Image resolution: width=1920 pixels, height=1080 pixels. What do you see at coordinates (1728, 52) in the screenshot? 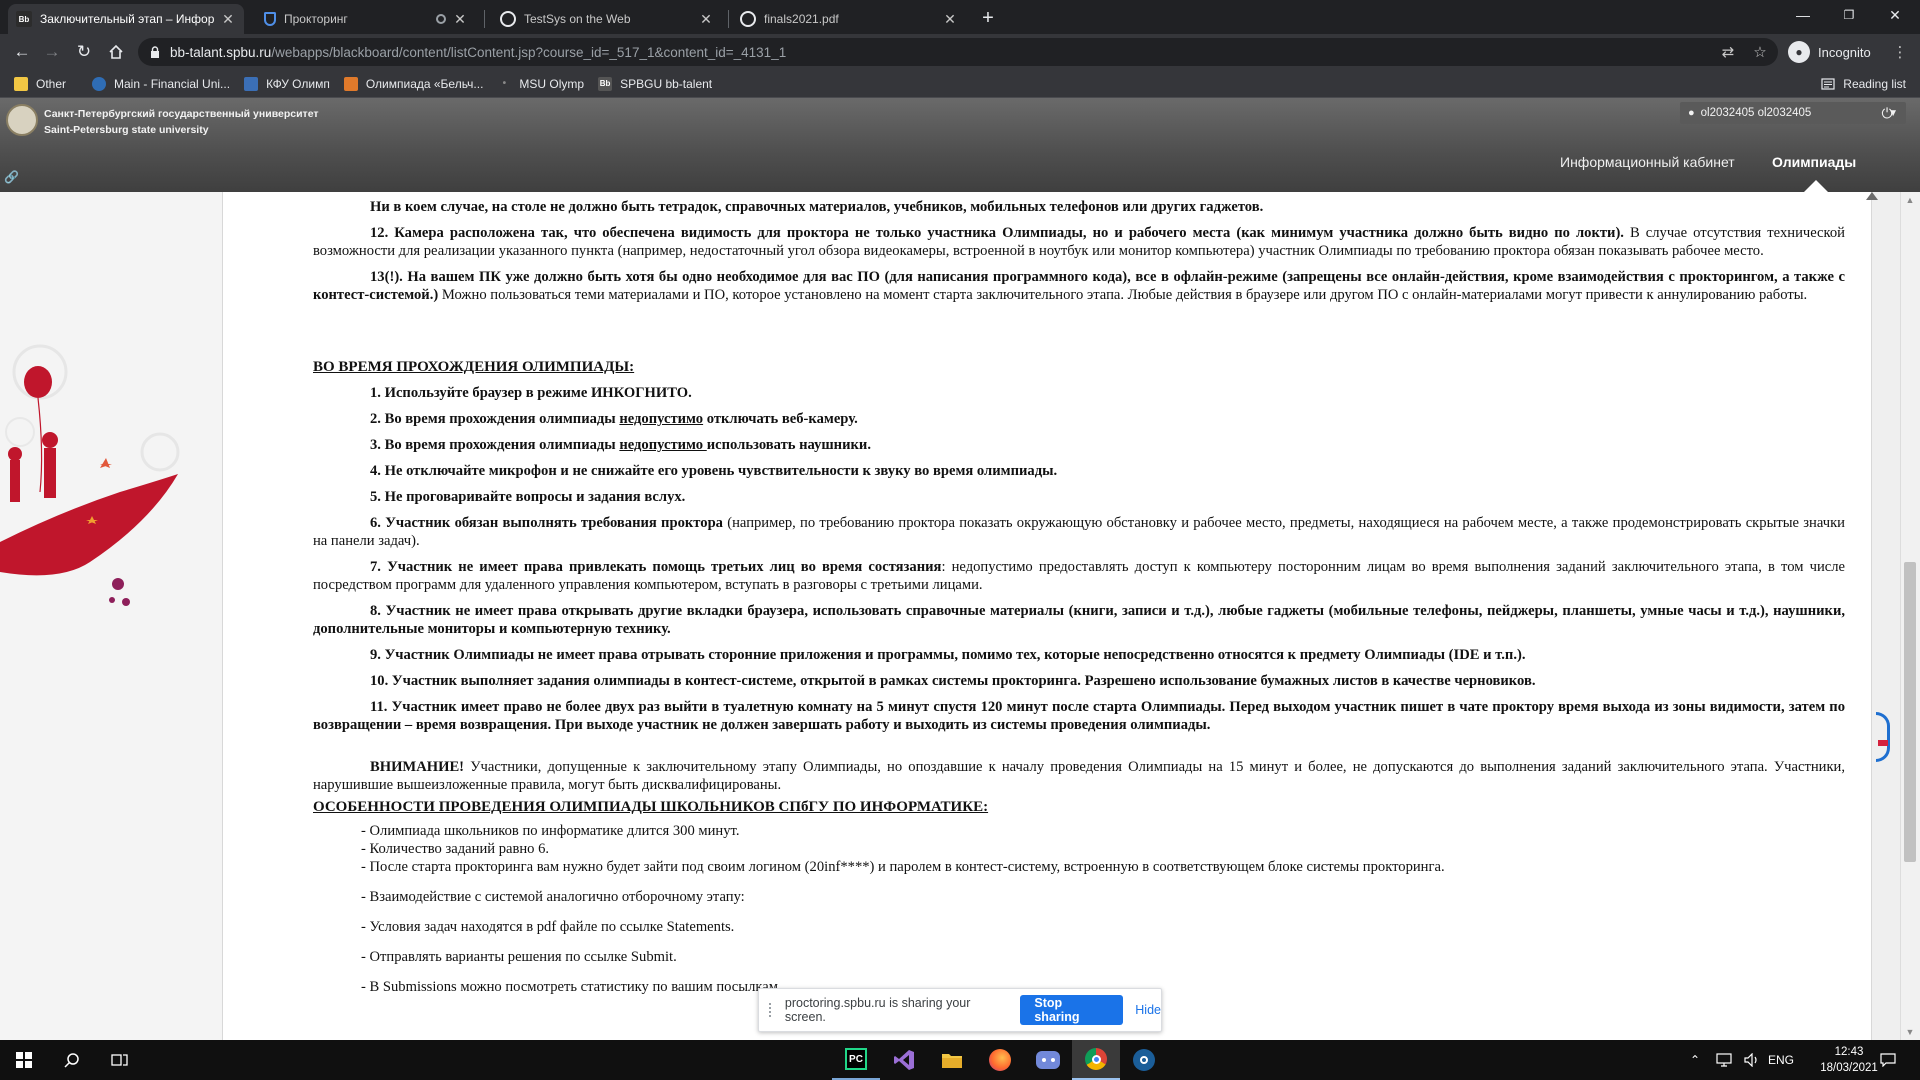
I see `translate-icon: ⇄` at bounding box center [1728, 52].